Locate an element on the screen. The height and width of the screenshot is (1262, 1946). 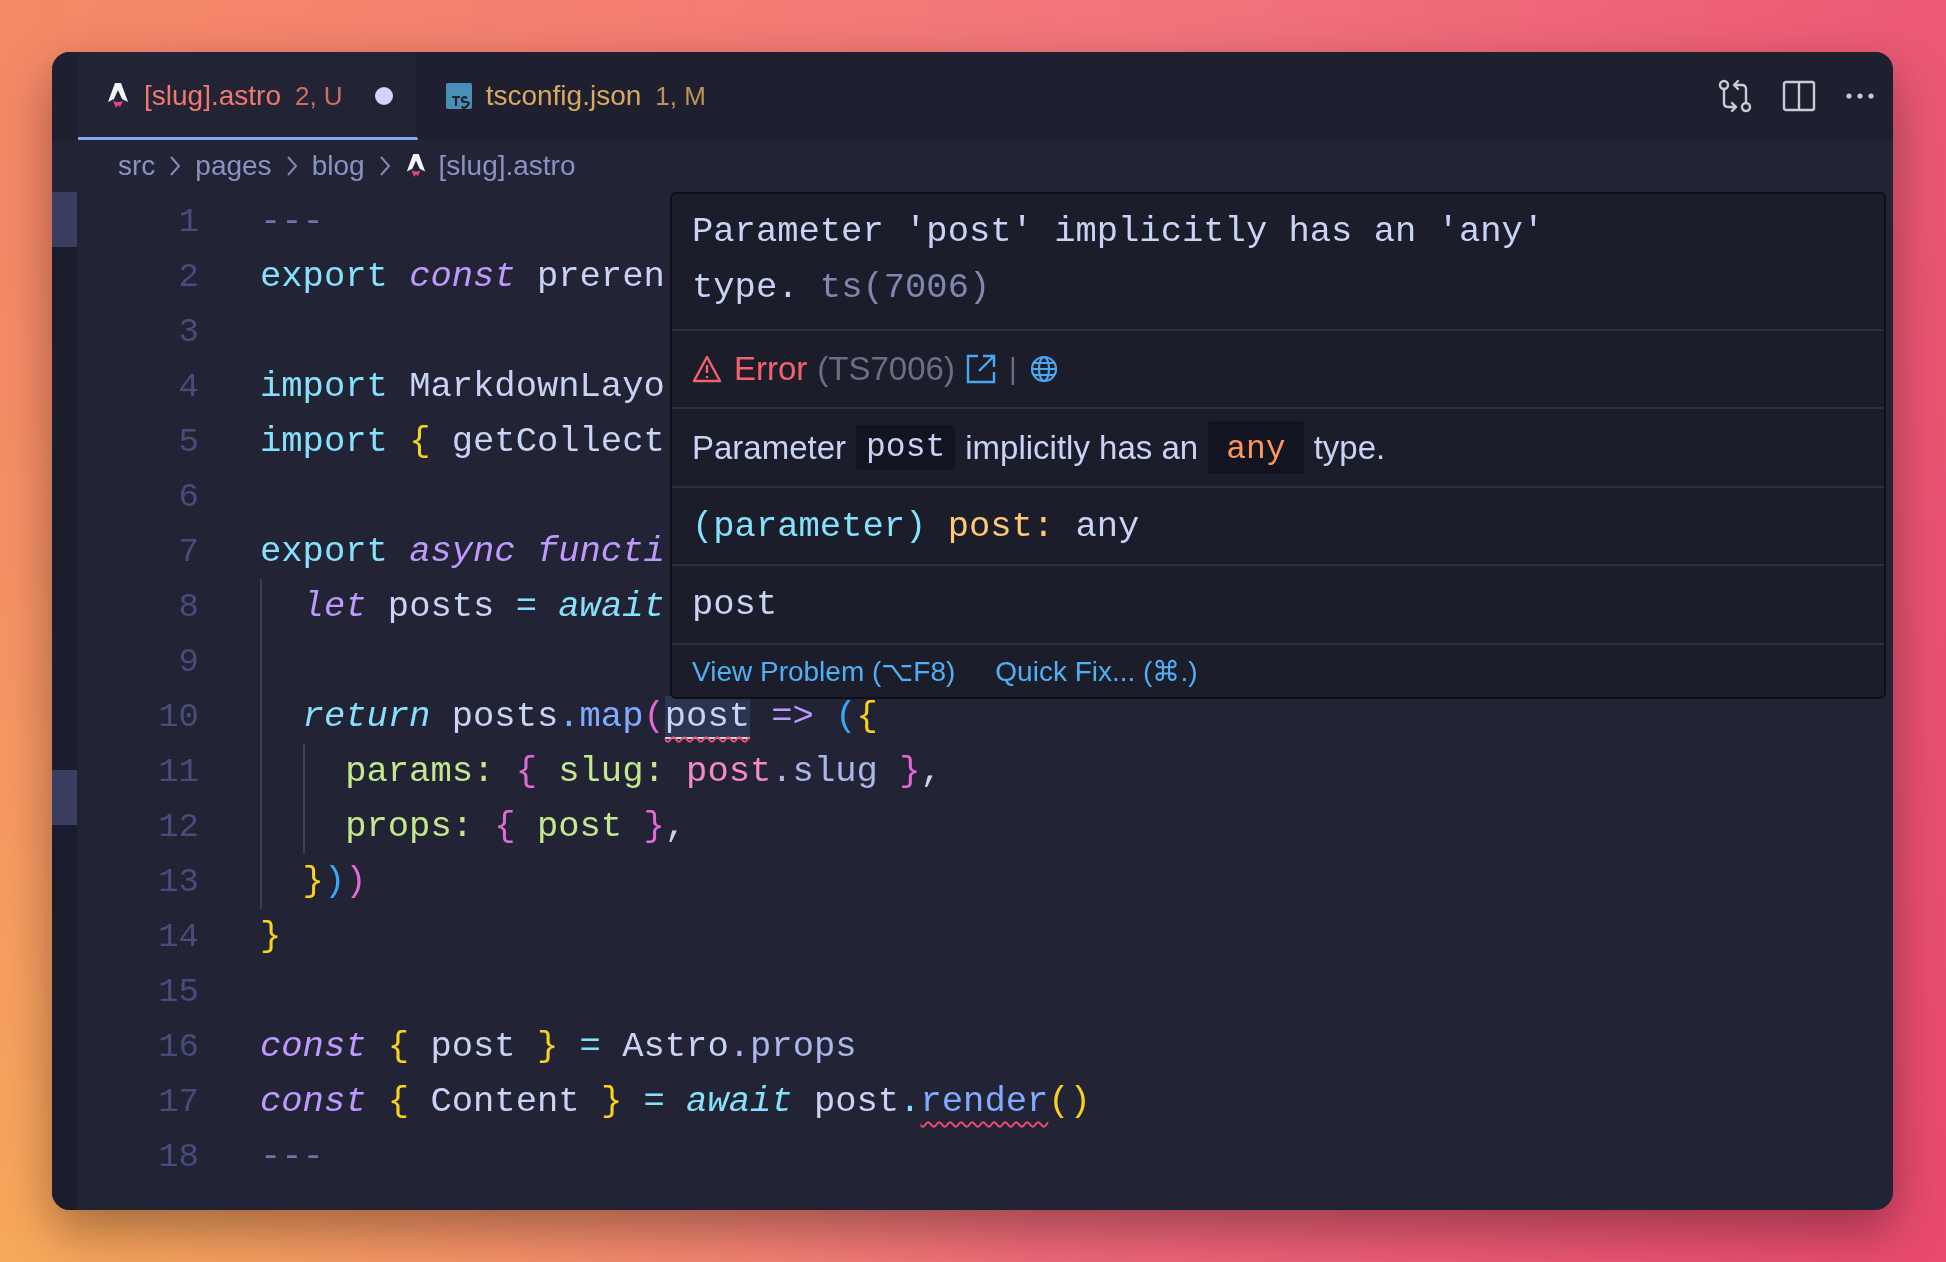
line-number: 17 is located at coordinates (178, 1101).